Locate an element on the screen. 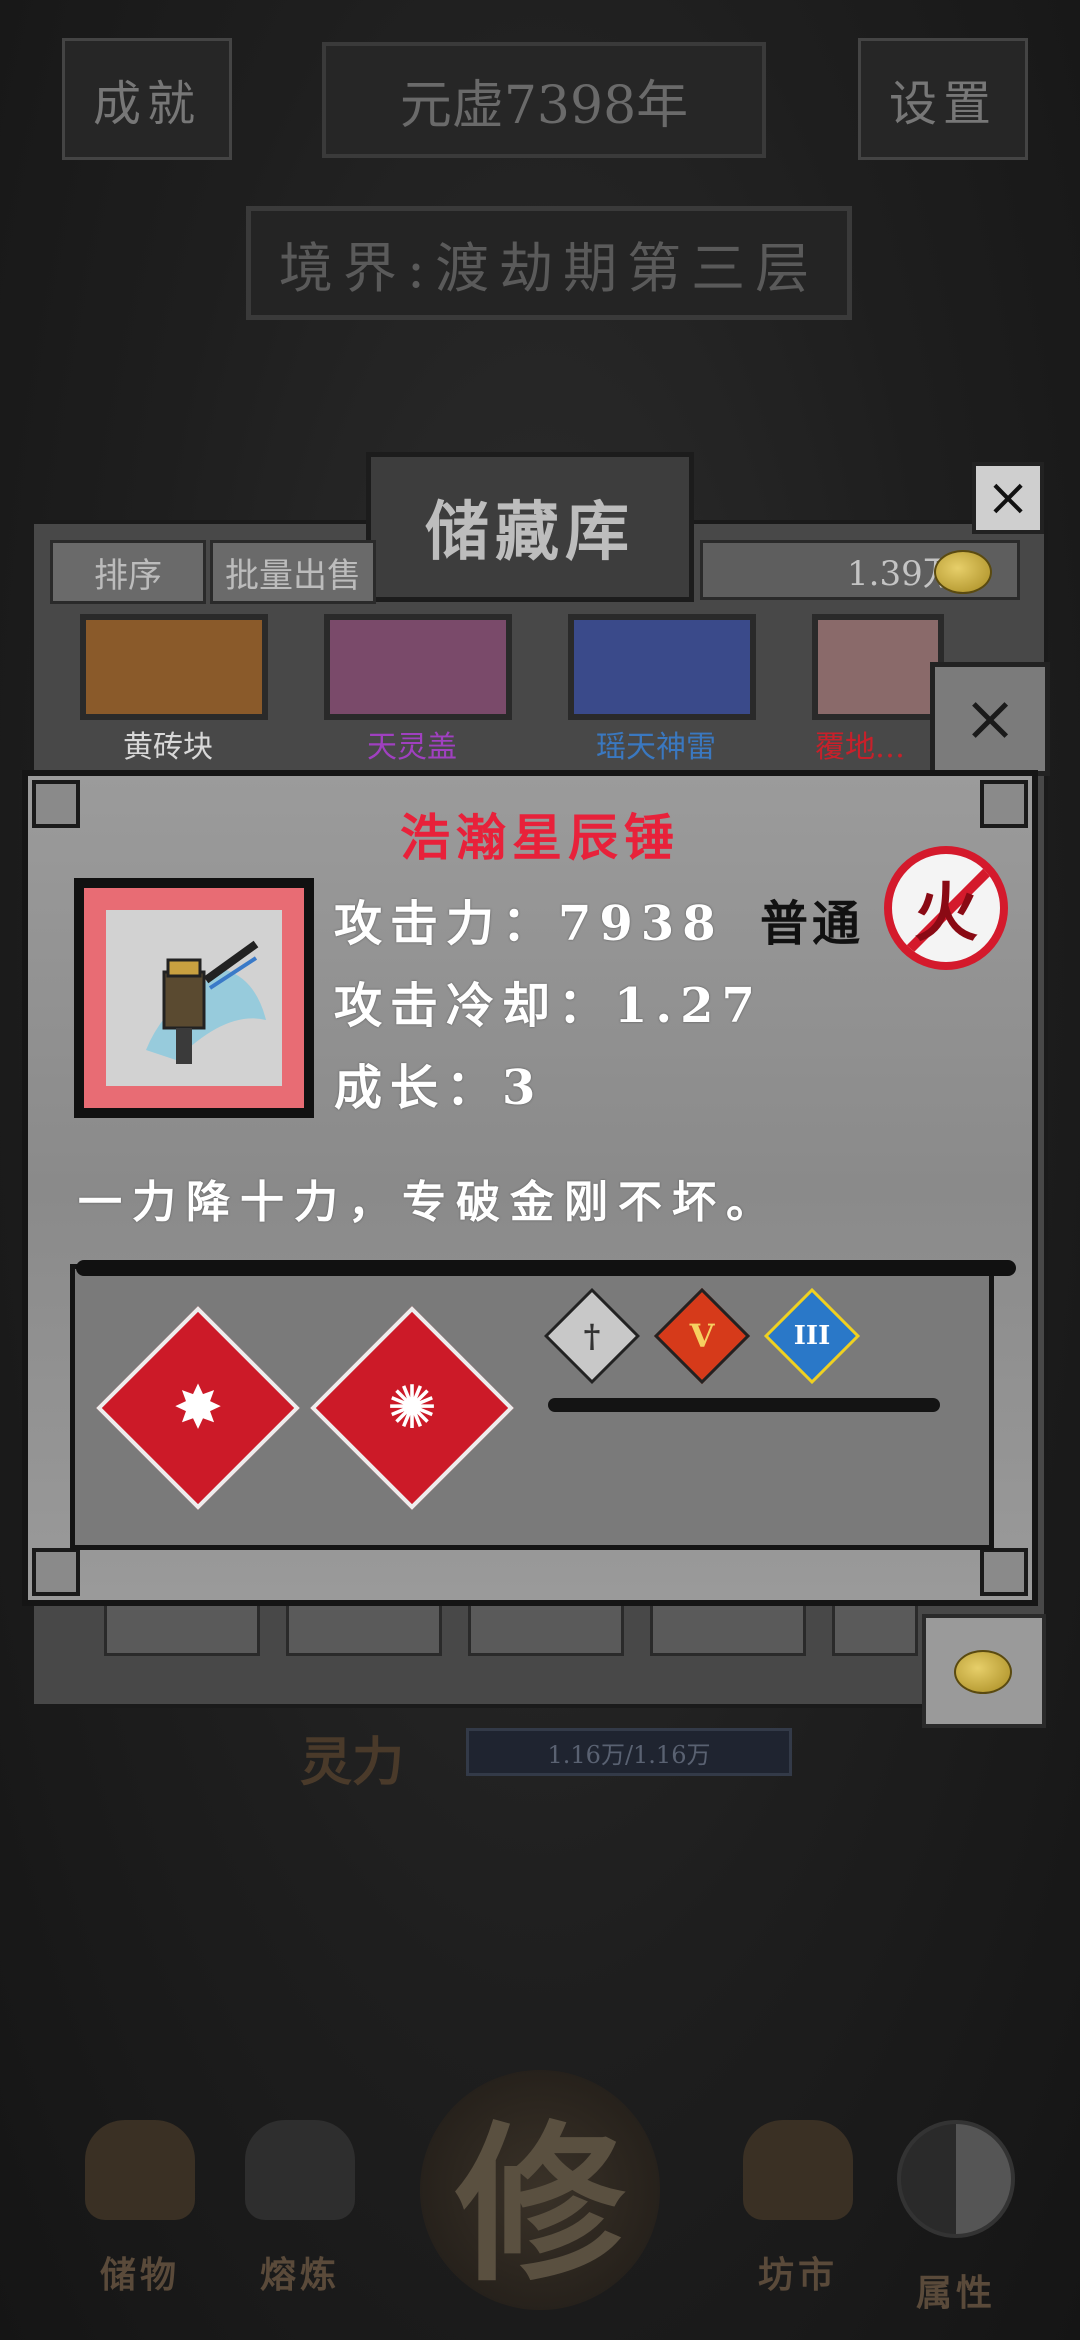 This screenshot has height=2340, width=1080. nav-market: 坊市 is located at coordinates (798, 2220).